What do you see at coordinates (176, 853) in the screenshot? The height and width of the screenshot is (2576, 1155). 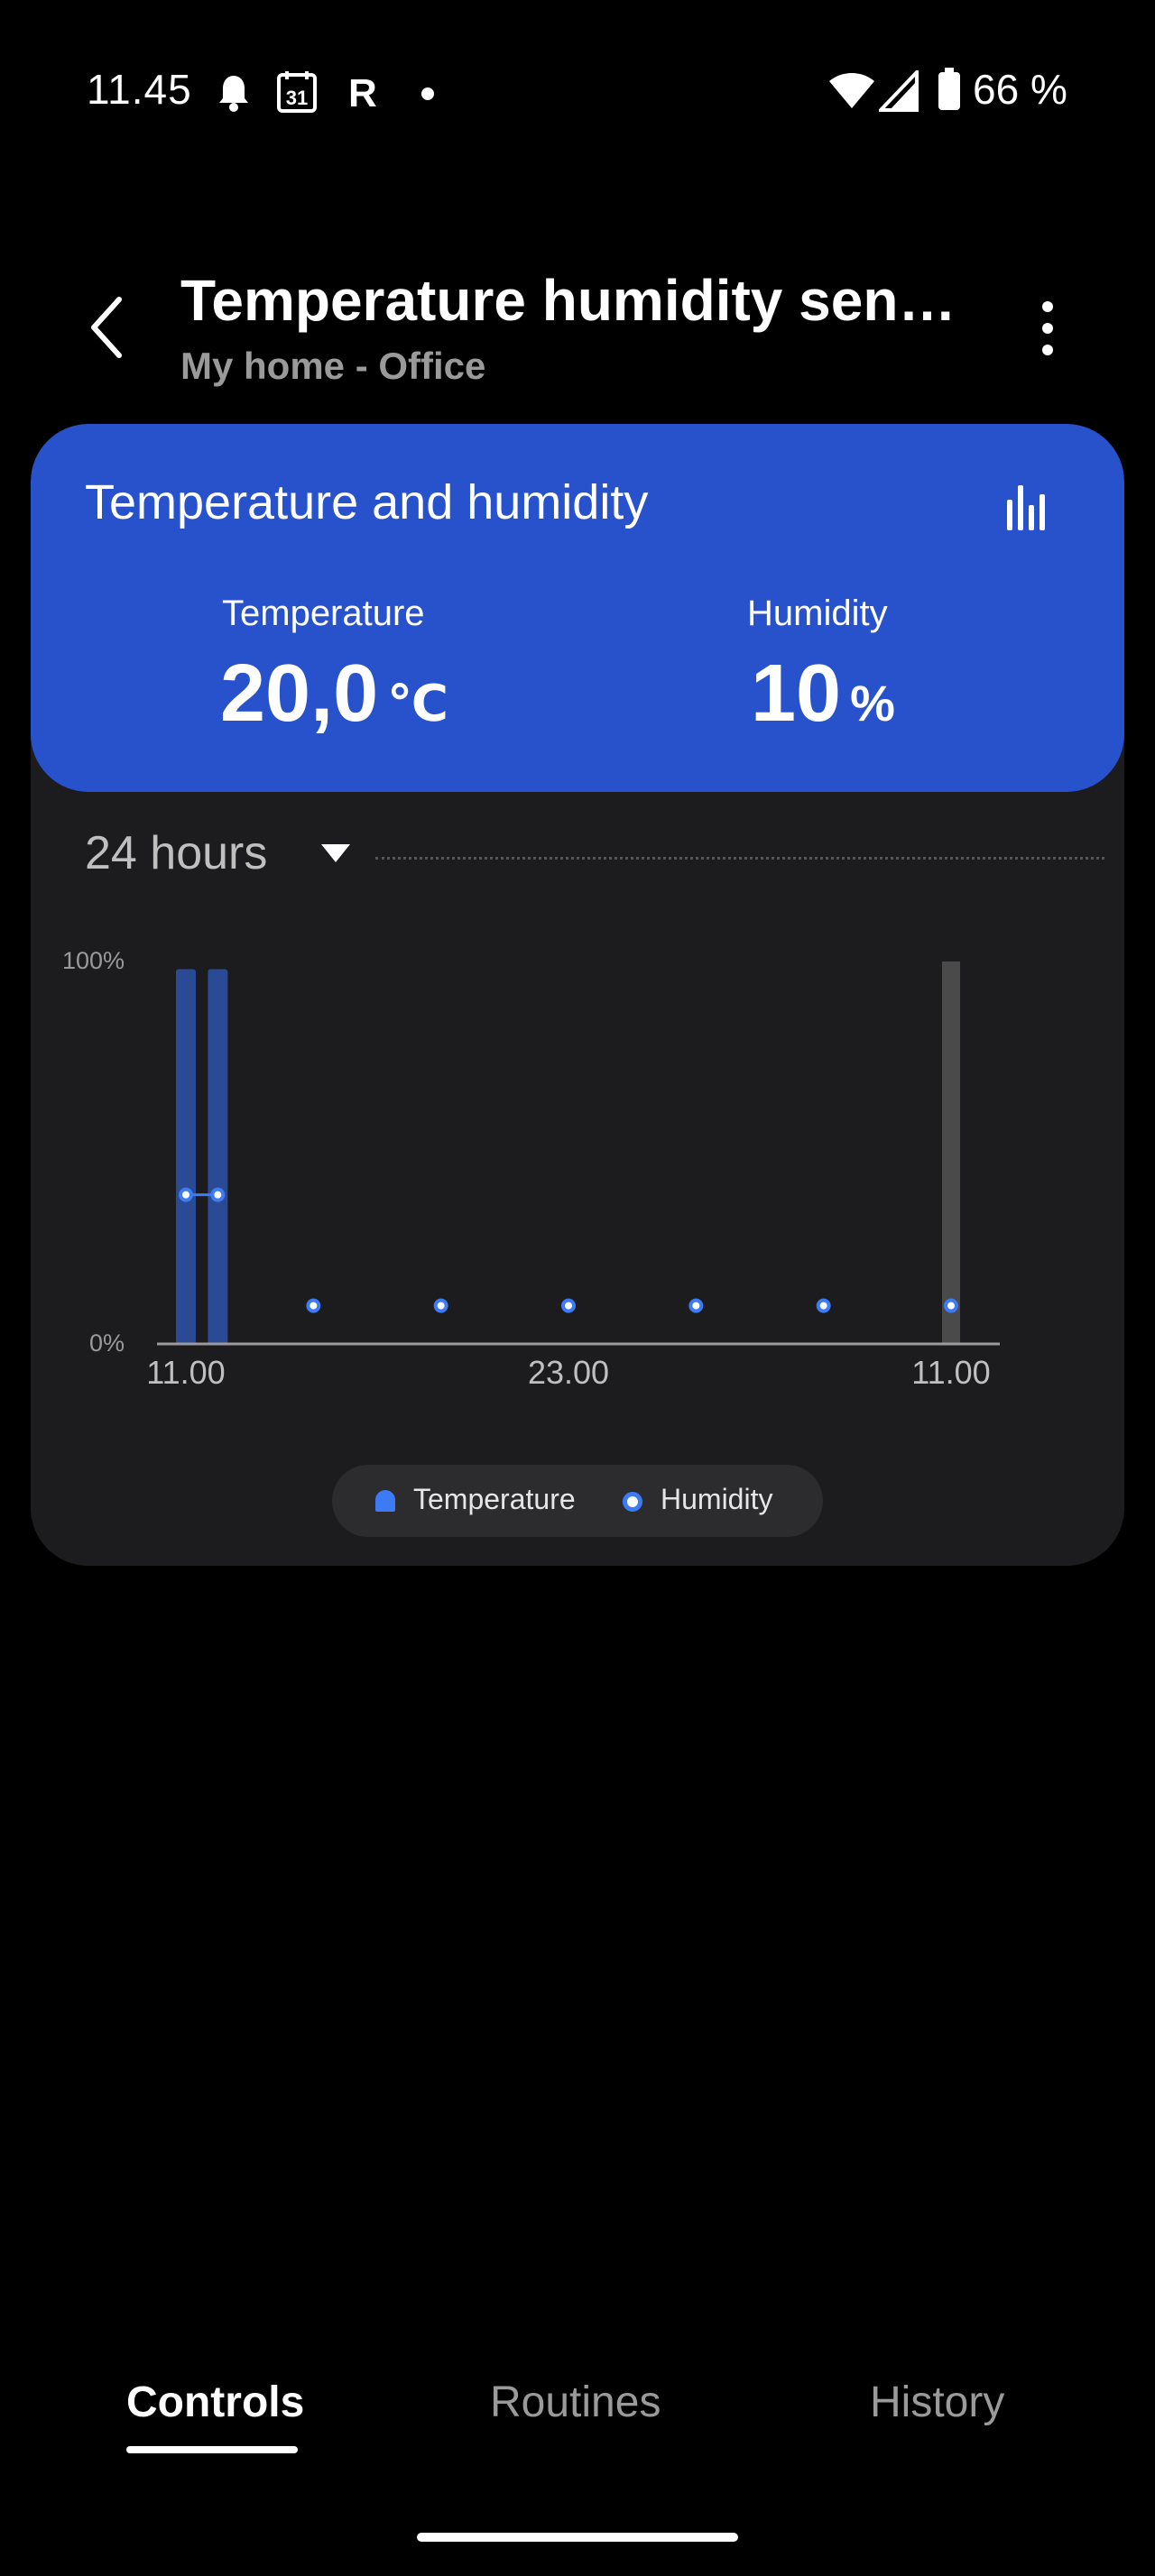 I see `time-range-label: 24 hours` at bounding box center [176, 853].